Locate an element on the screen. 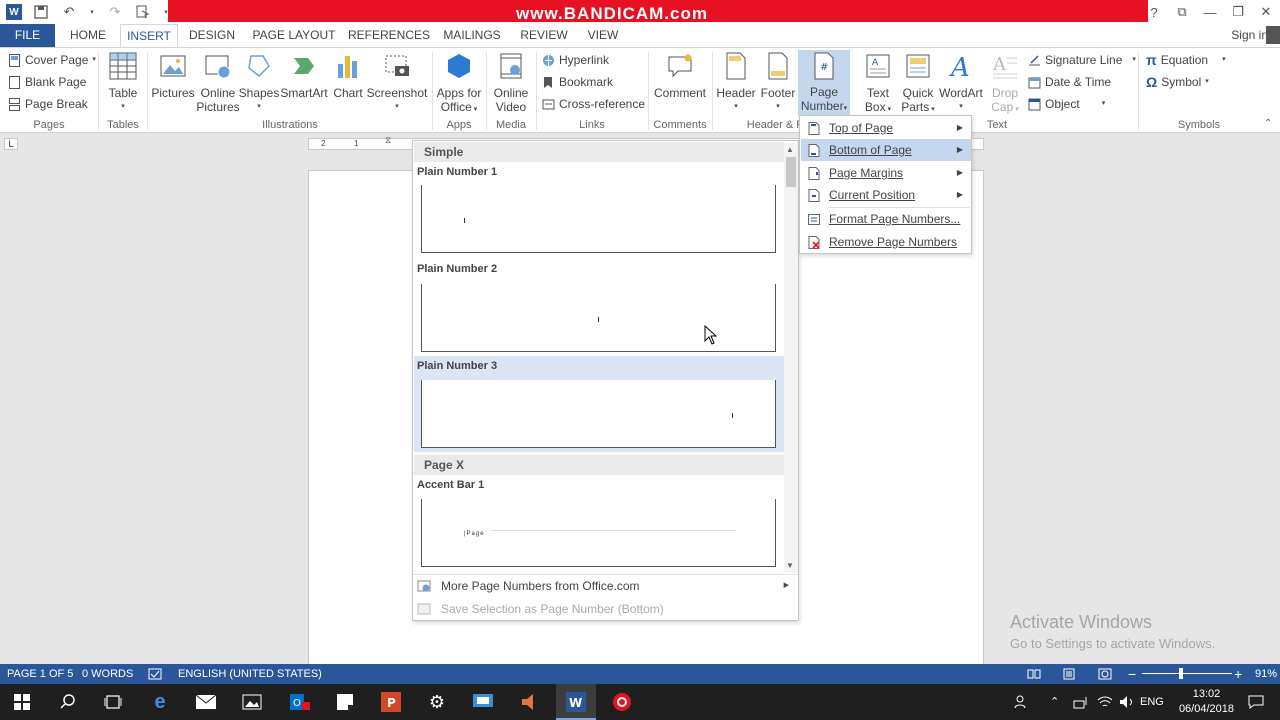  gallery-item-plain-number-3: Plain Number 3 is located at coordinates (599, 404).